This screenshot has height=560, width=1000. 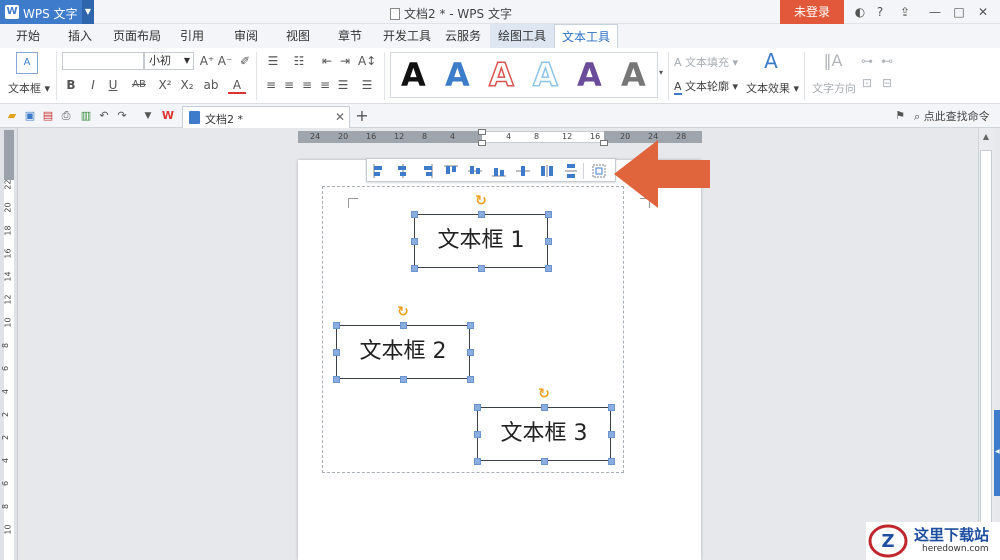 What do you see at coordinates (599, 171) in the screenshot?
I see `group-icon` at bounding box center [599, 171].